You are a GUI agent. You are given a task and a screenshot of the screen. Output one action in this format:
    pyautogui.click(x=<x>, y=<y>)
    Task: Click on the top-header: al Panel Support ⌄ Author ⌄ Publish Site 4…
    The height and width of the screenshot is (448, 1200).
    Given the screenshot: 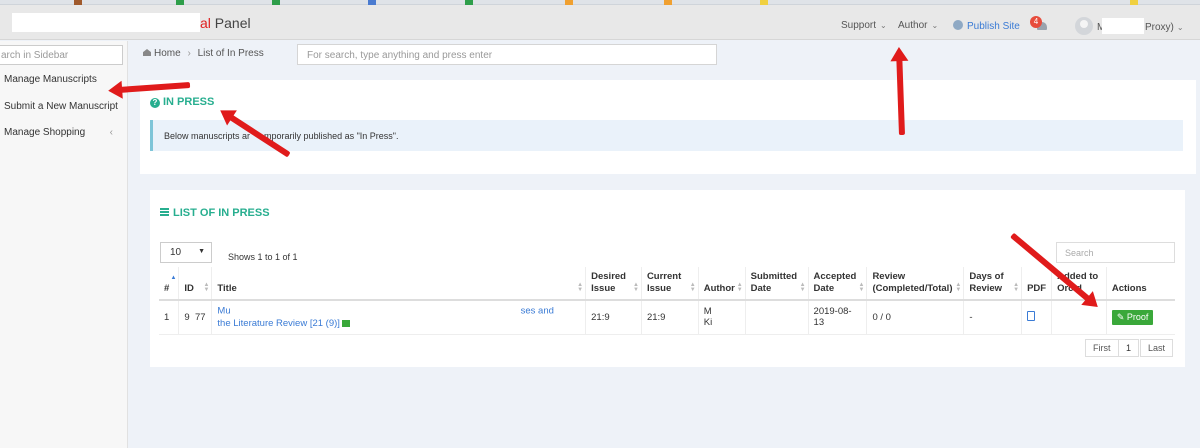 What is the action you would take?
    pyautogui.click(x=600, y=22)
    